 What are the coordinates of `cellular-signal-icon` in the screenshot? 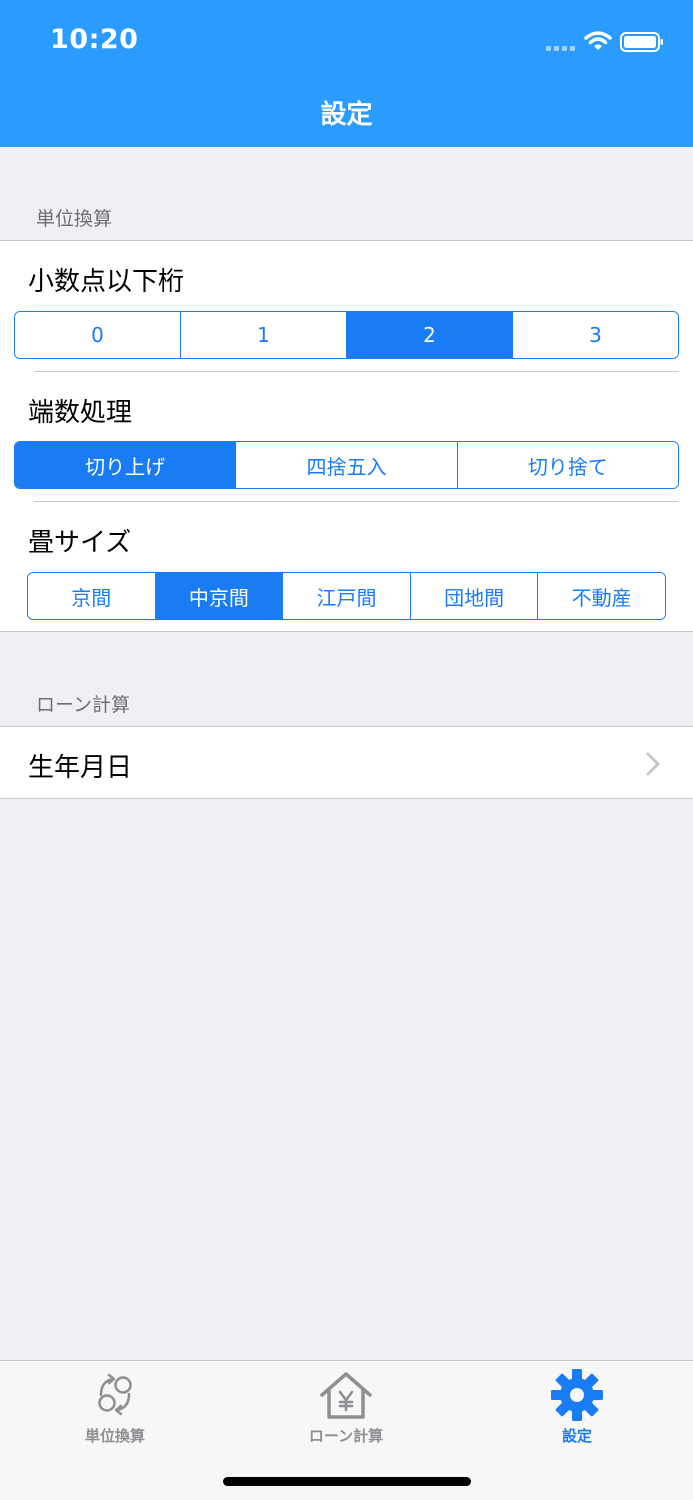 It's located at (560, 48).